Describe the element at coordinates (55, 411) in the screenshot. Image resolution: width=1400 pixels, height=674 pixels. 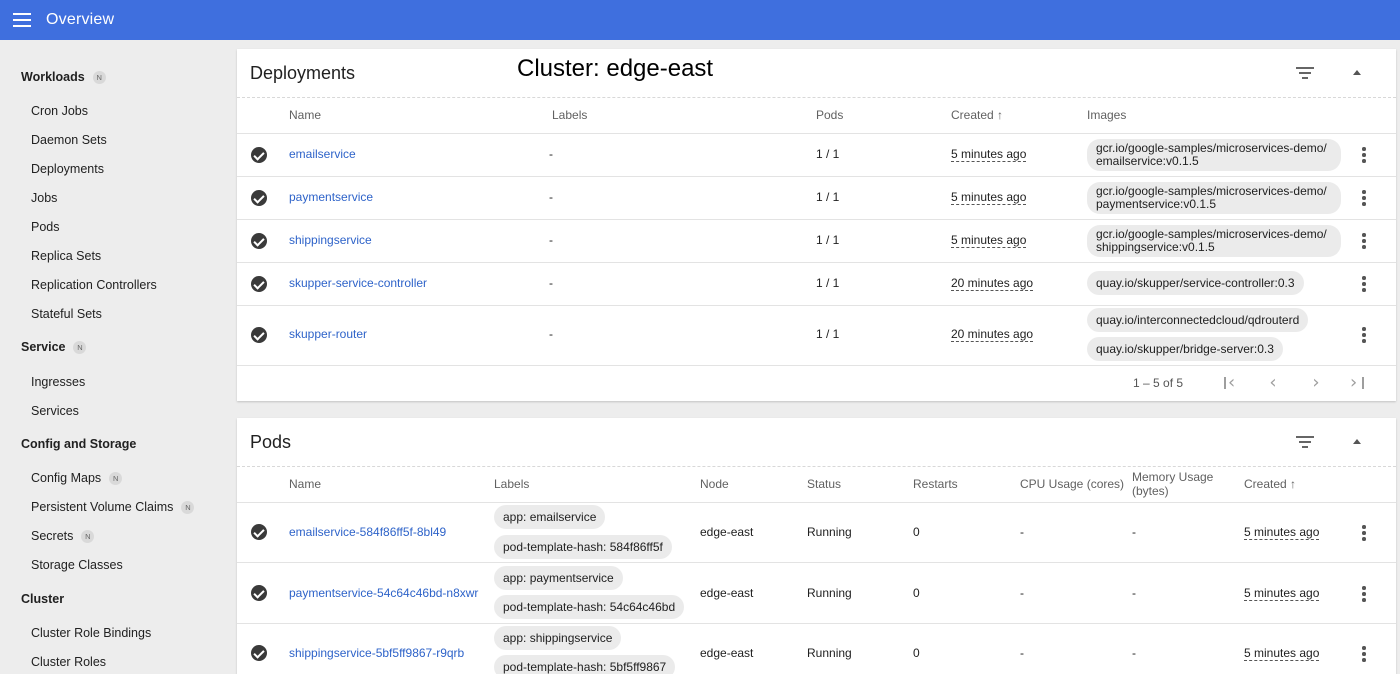
I see `sidebar-item-services: Services` at that location.